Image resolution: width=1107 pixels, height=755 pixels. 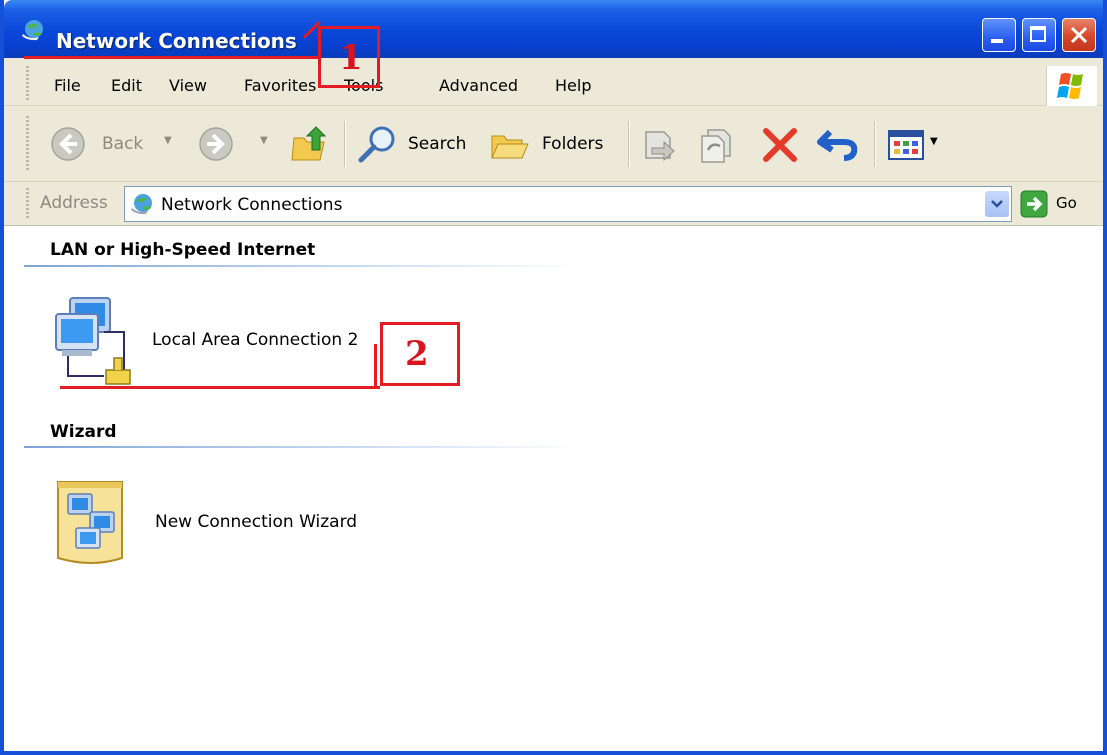 I want to click on views-icon, so click(x=906, y=145).